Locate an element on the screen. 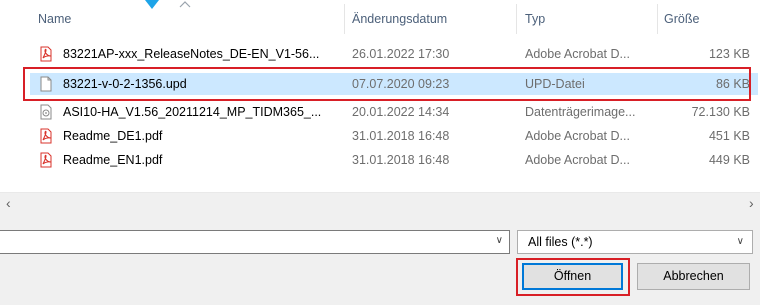  column-header-size: Größe is located at coordinates (681, 19).